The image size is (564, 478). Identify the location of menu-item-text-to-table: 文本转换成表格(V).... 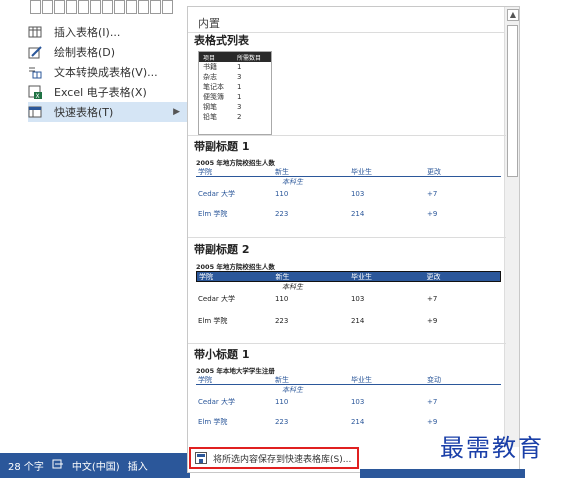
(108, 72).